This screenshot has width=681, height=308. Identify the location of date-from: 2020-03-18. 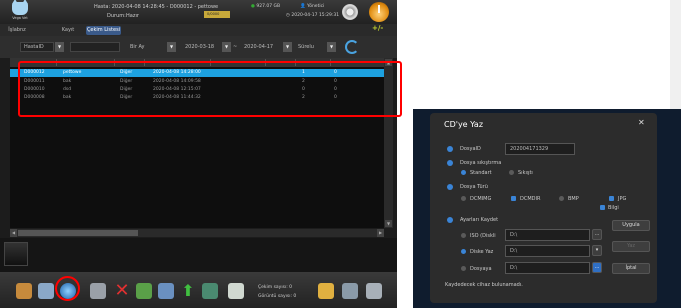
(199, 47).